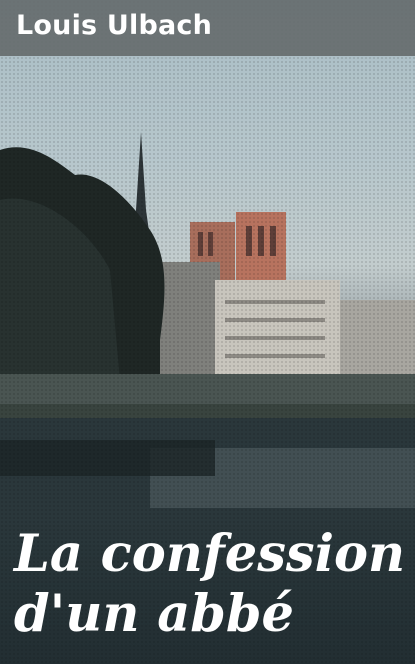 This screenshot has height=664, width=415. Describe the element at coordinates (114, 25) in the screenshot. I see `author-name: Louis Ulbach` at that location.